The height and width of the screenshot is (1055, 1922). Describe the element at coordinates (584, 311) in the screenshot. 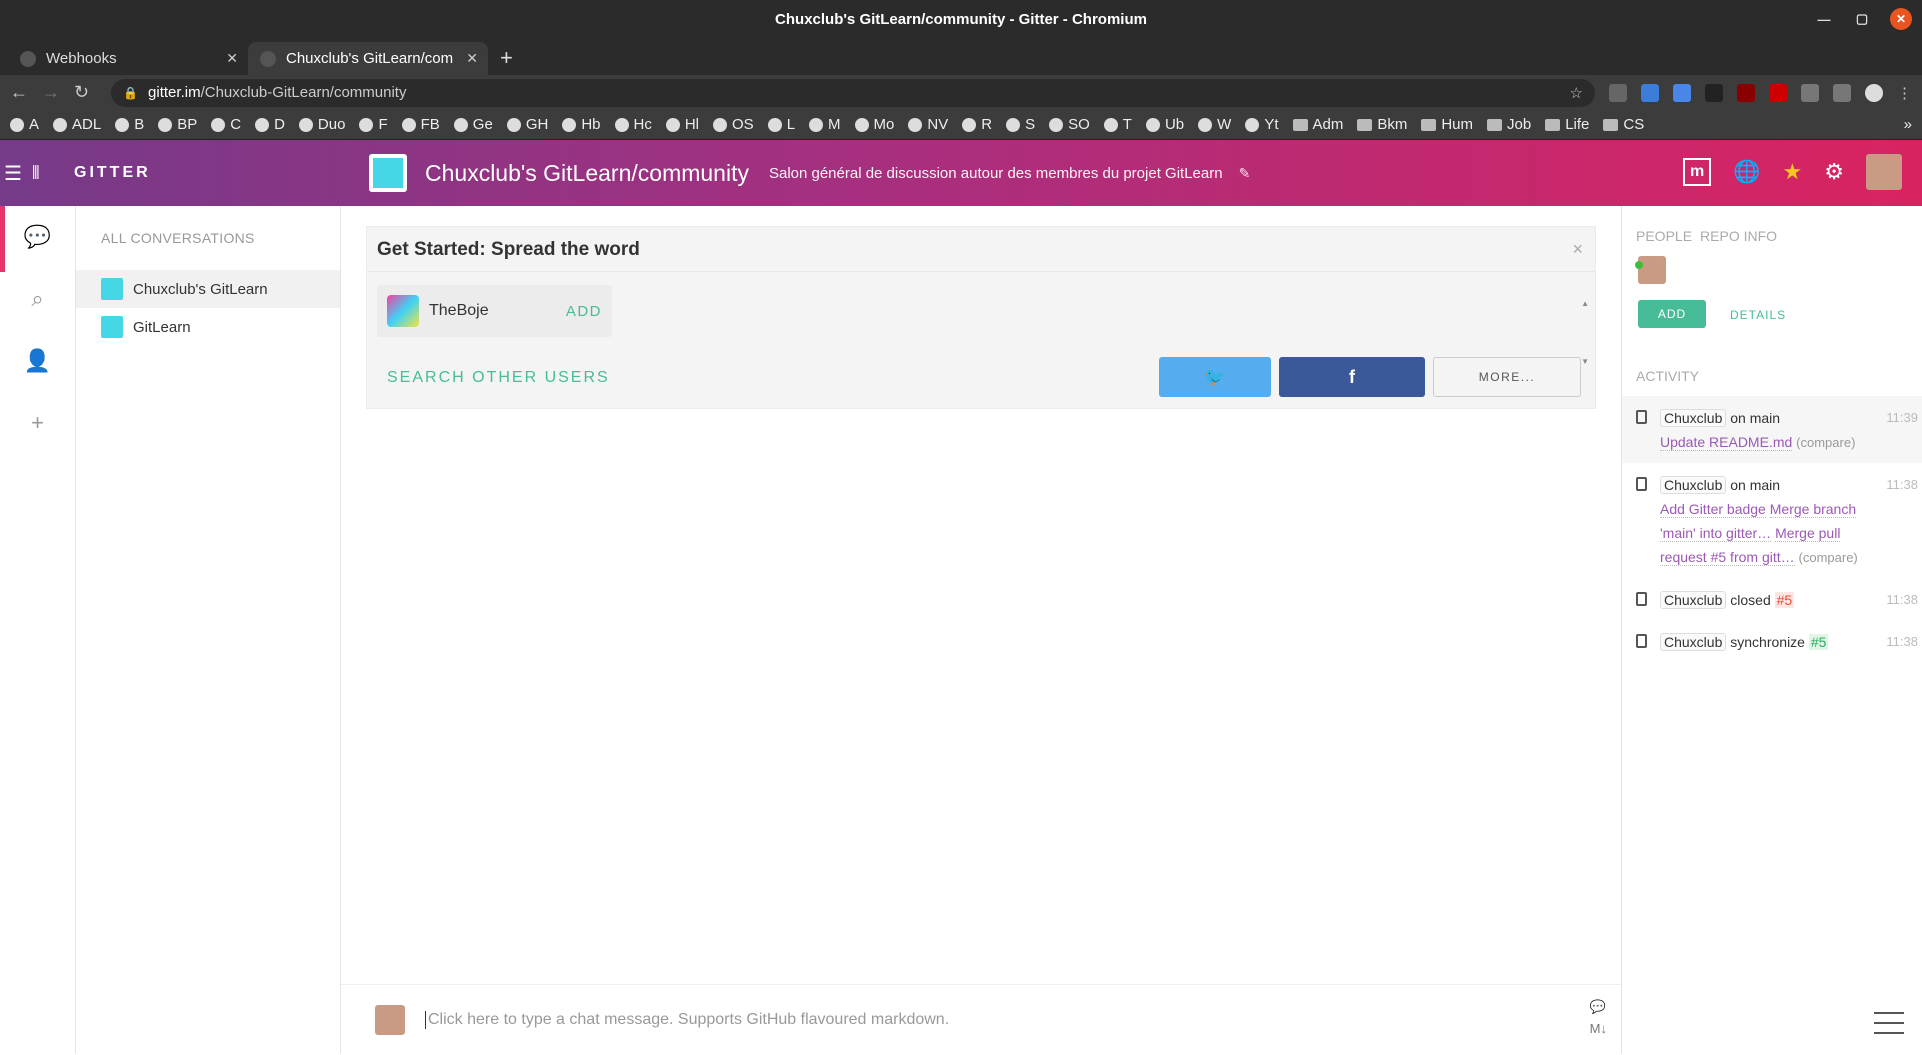

I see `add-user-button: ADD` at that location.